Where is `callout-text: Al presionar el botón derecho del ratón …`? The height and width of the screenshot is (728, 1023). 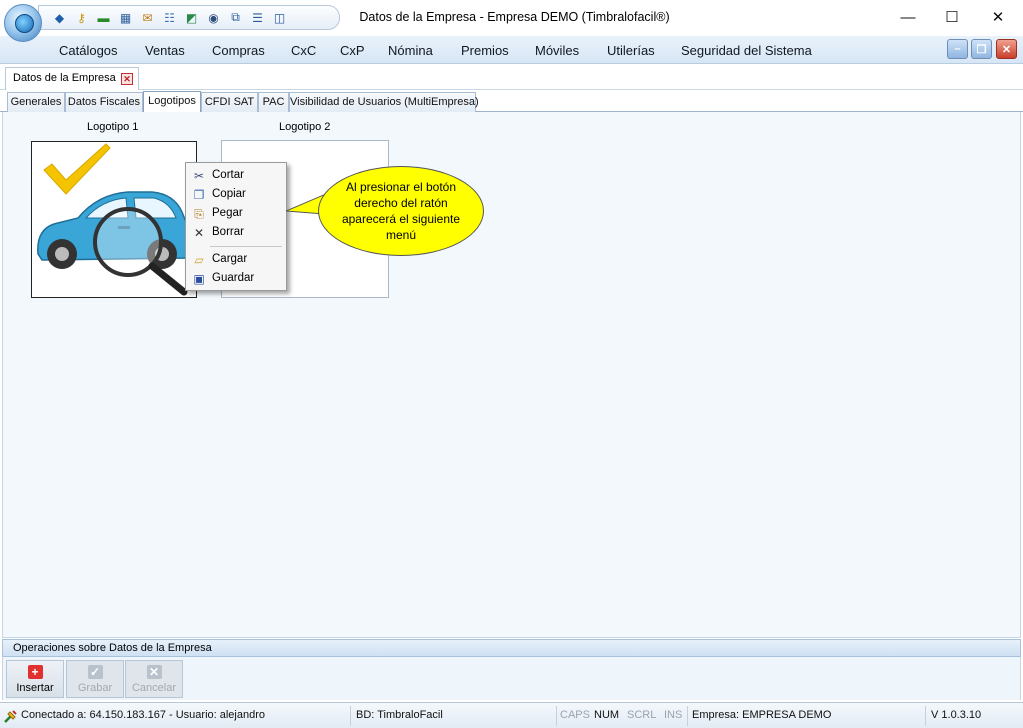 callout-text: Al presionar el botón derecho del ratón … is located at coordinates (401, 211).